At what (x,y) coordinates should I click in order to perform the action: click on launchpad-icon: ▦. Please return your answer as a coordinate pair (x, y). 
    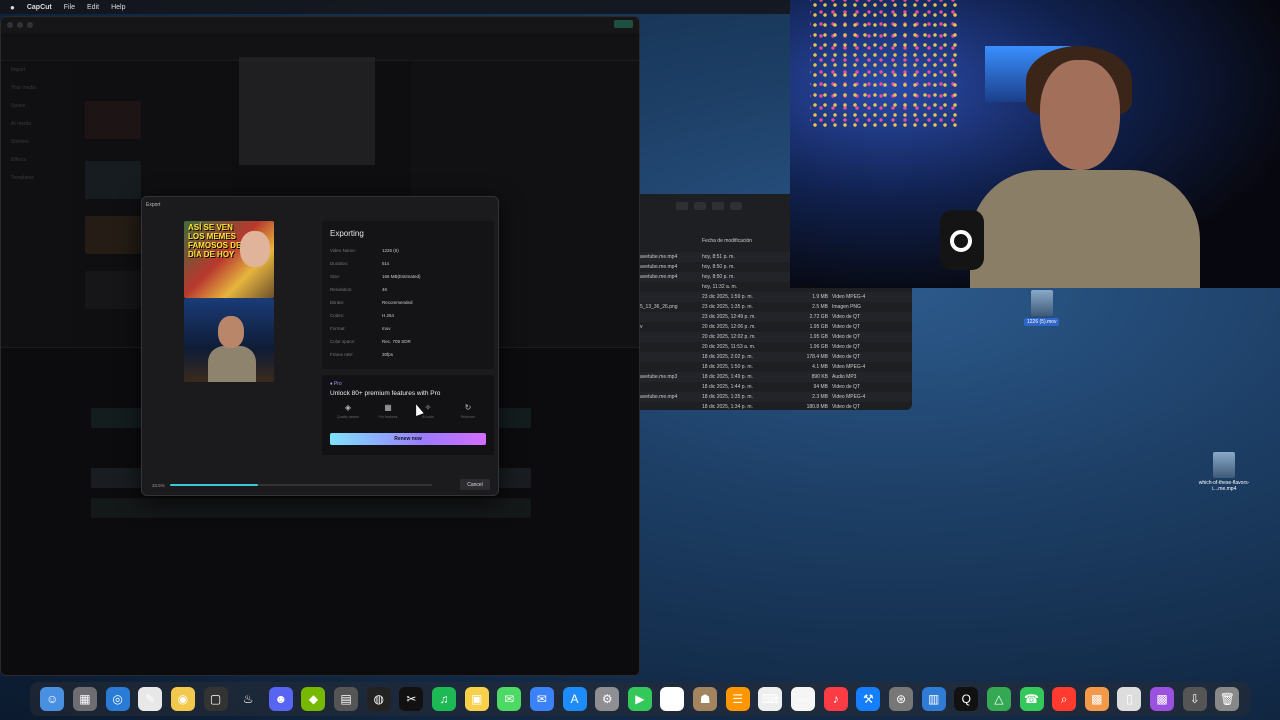
    Looking at the image, I should click on (84, 699).